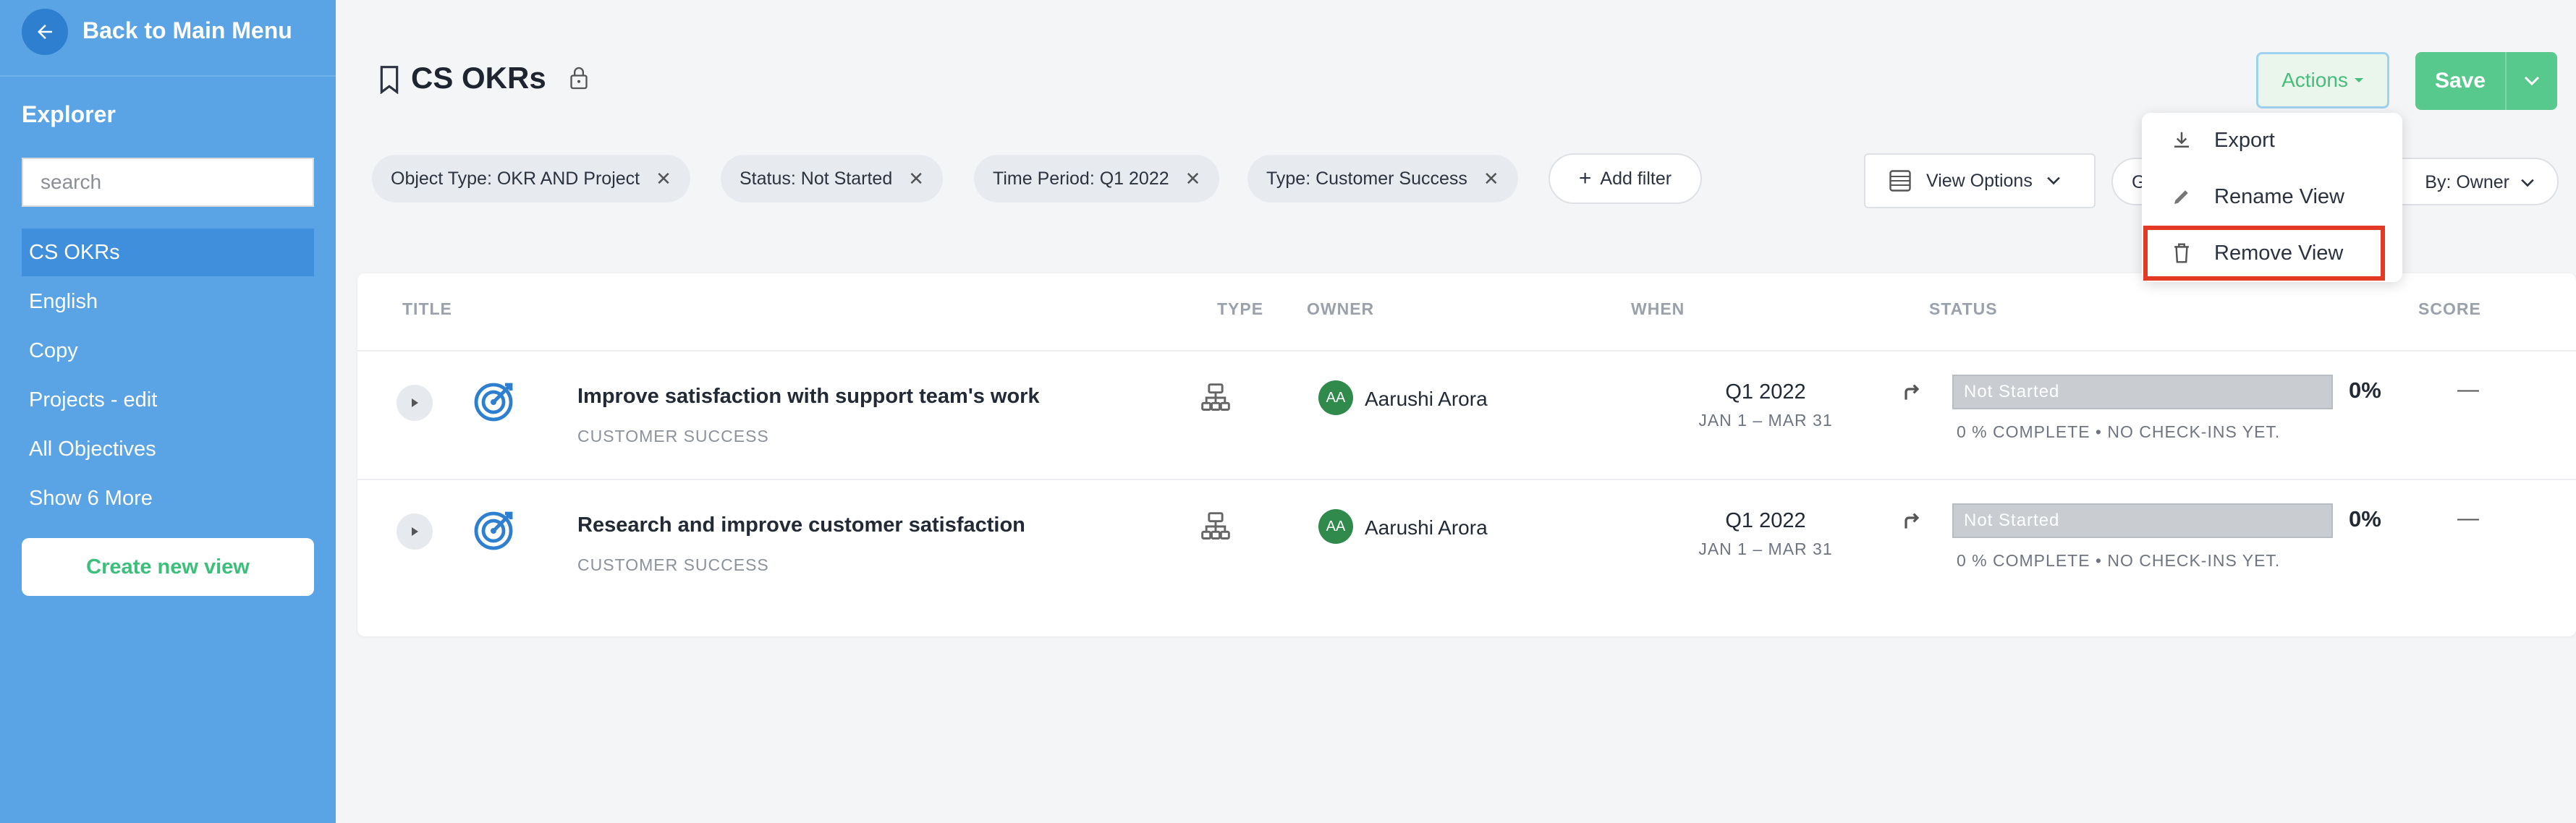 The height and width of the screenshot is (823, 2576). I want to click on pencil-icon, so click(2181, 197).